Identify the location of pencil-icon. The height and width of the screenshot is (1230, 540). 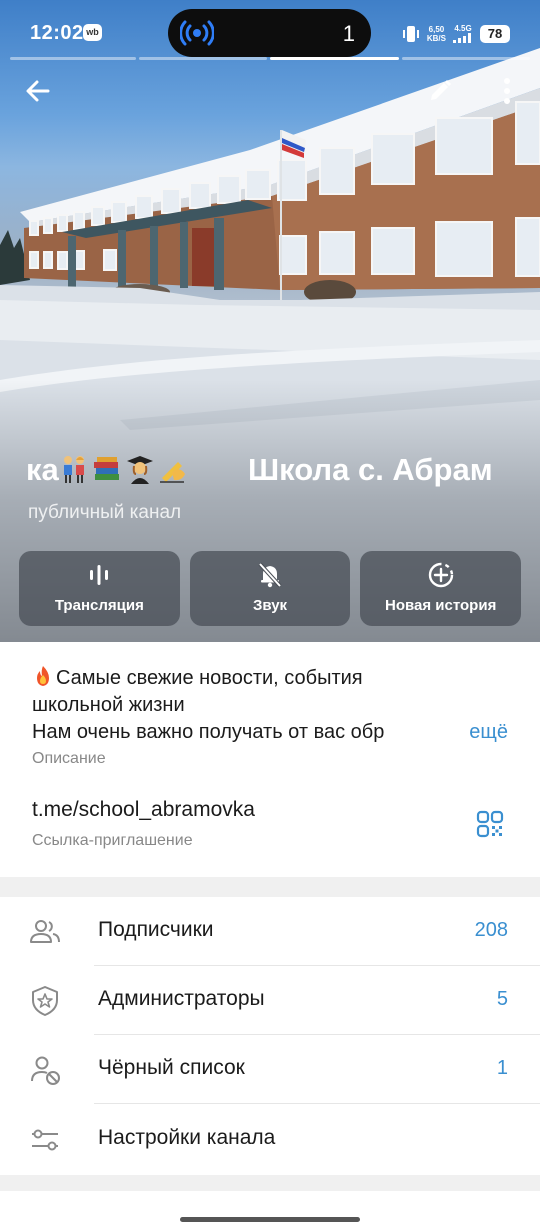
(441, 90).